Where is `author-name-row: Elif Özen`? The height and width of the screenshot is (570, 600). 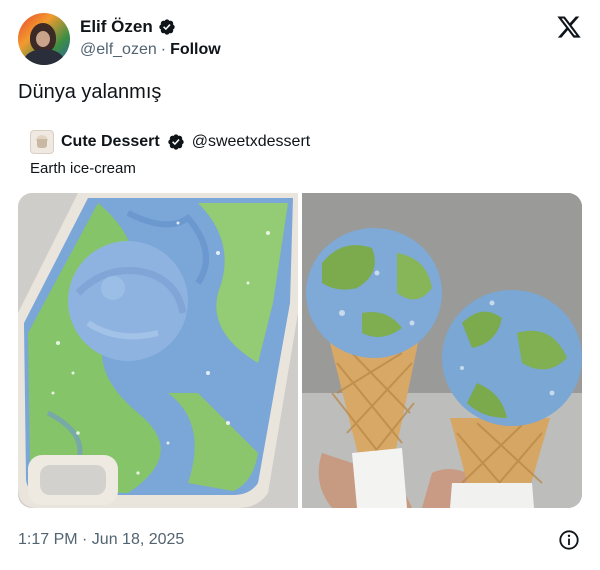
author-name-row: Elif Özen is located at coordinates (128, 27).